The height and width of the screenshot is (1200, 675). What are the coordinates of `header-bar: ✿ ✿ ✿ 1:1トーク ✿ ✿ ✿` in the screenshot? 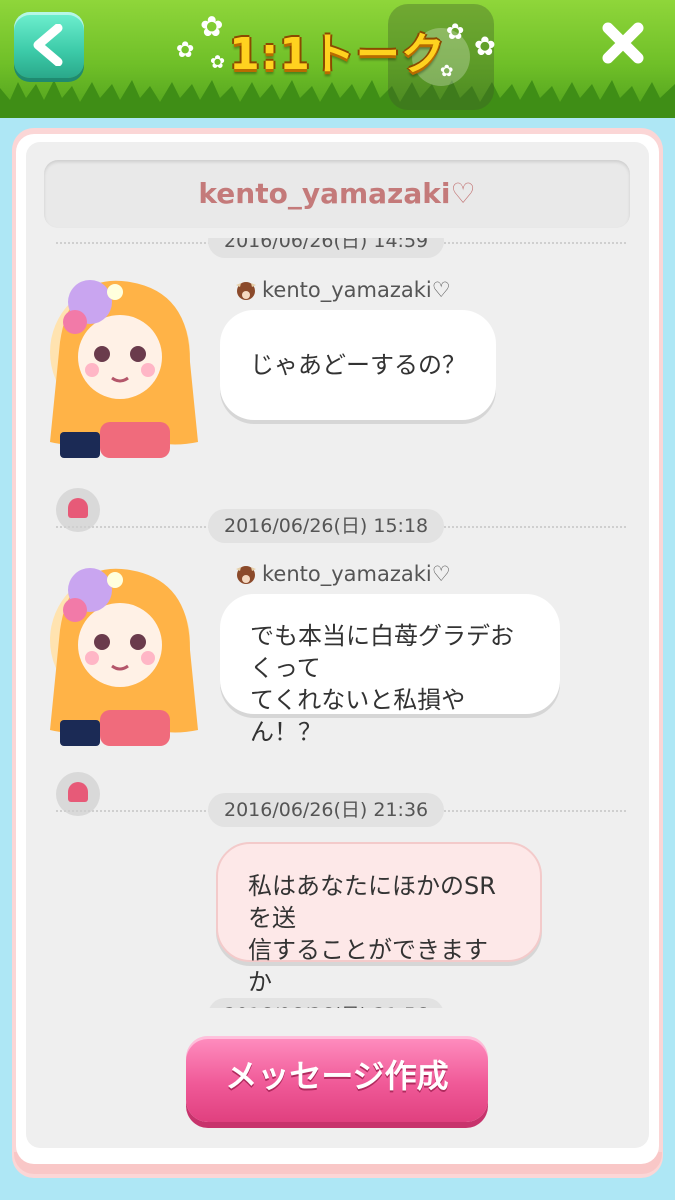 It's located at (337, 59).